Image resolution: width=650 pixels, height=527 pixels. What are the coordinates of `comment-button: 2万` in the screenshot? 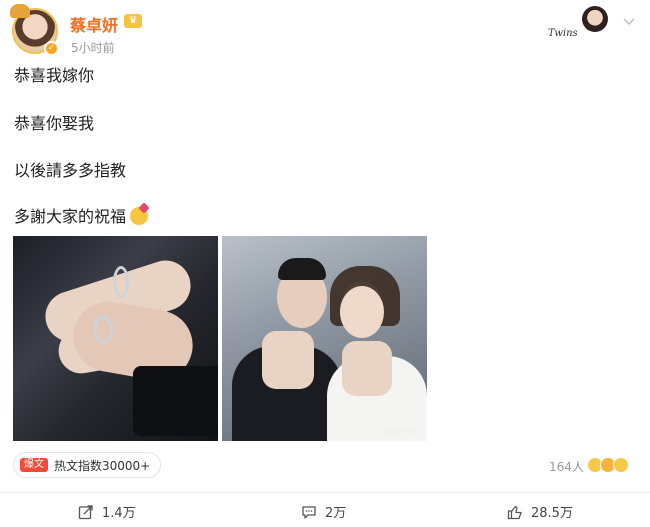 It's located at (323, 511).